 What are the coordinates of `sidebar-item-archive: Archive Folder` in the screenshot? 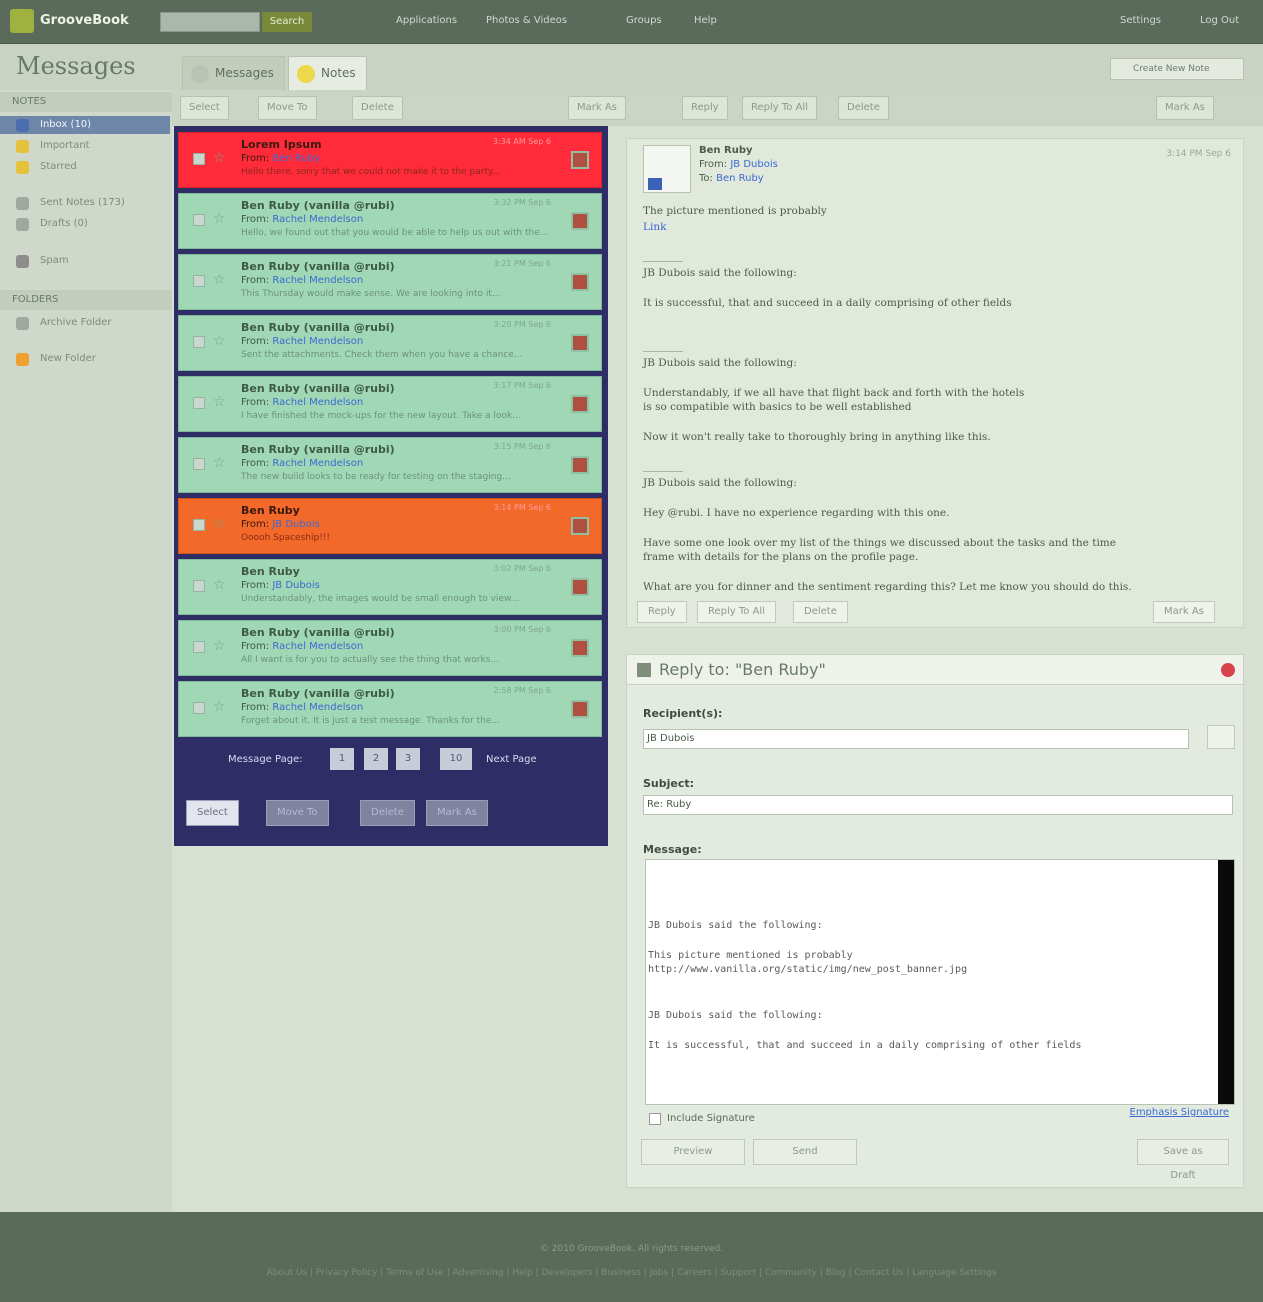 It's located at (85, 323).